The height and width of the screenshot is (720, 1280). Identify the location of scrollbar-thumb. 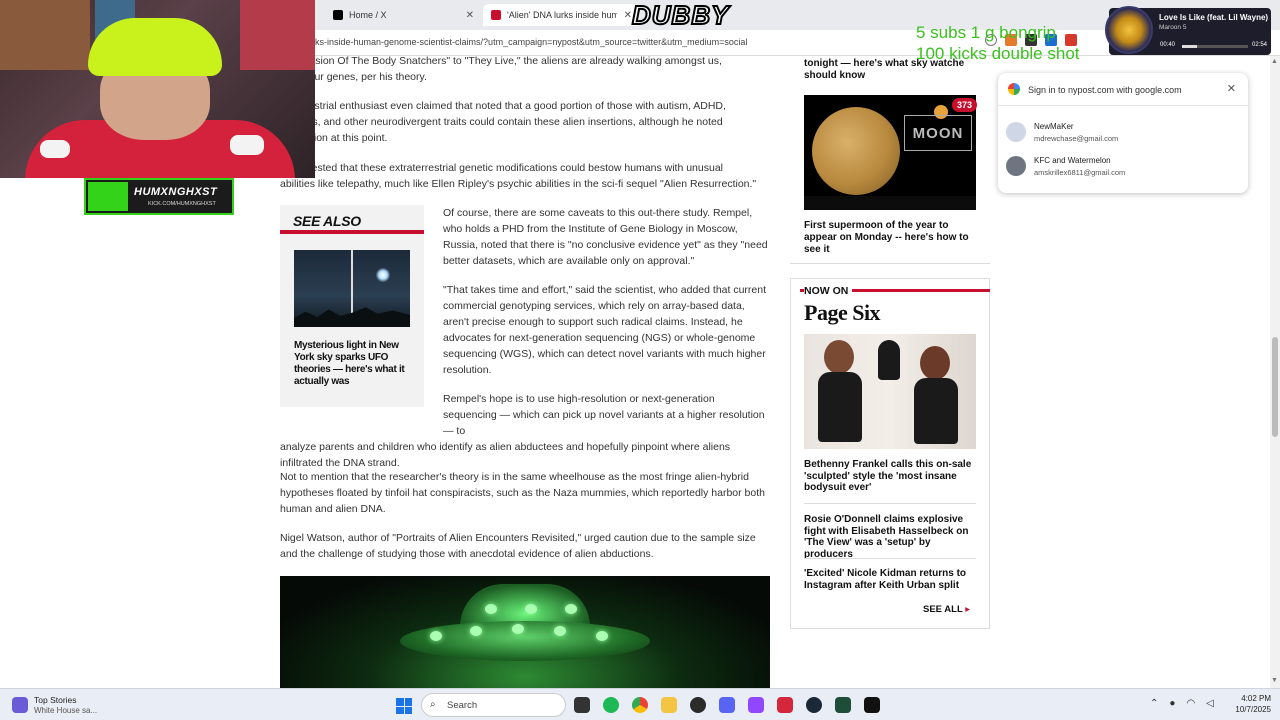
(1275, 387).